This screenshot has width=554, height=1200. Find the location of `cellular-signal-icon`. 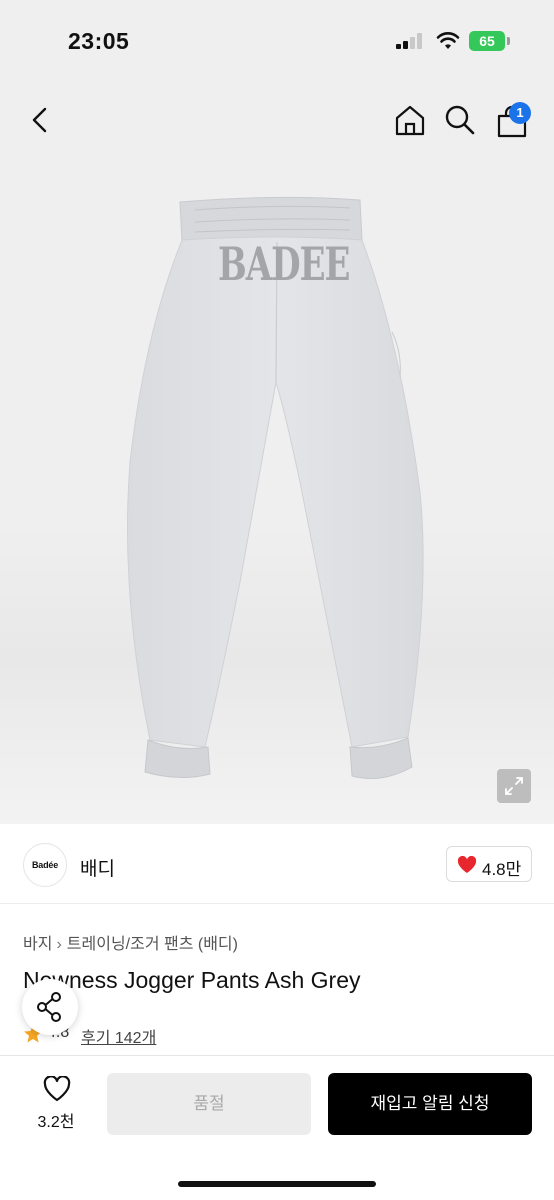

cellular-signal-icon is located at coordinates (411, 41).